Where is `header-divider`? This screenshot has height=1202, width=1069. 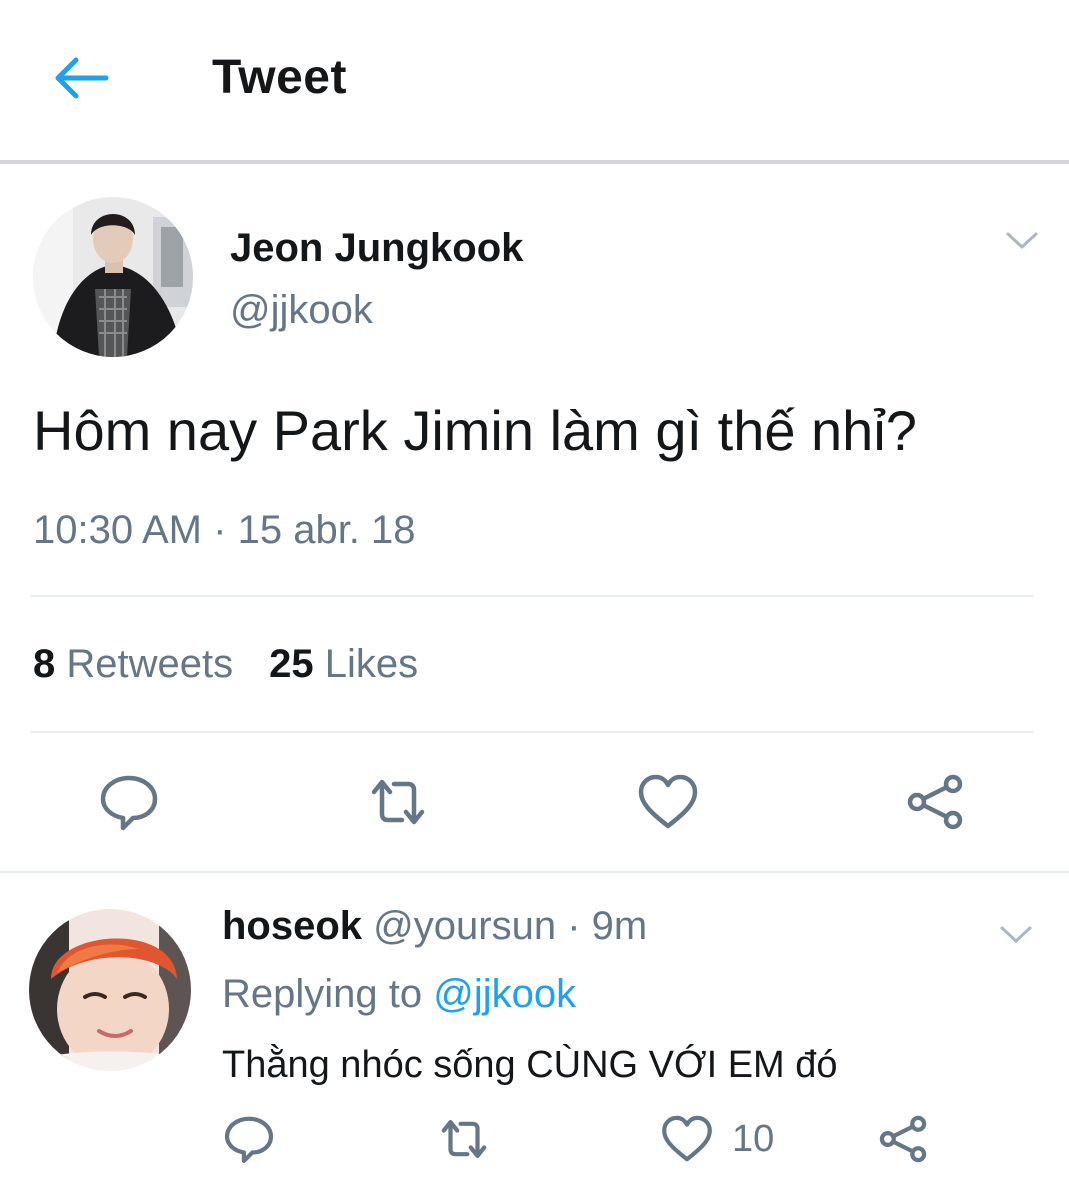
header-divider is located at coordinates (534, 162).